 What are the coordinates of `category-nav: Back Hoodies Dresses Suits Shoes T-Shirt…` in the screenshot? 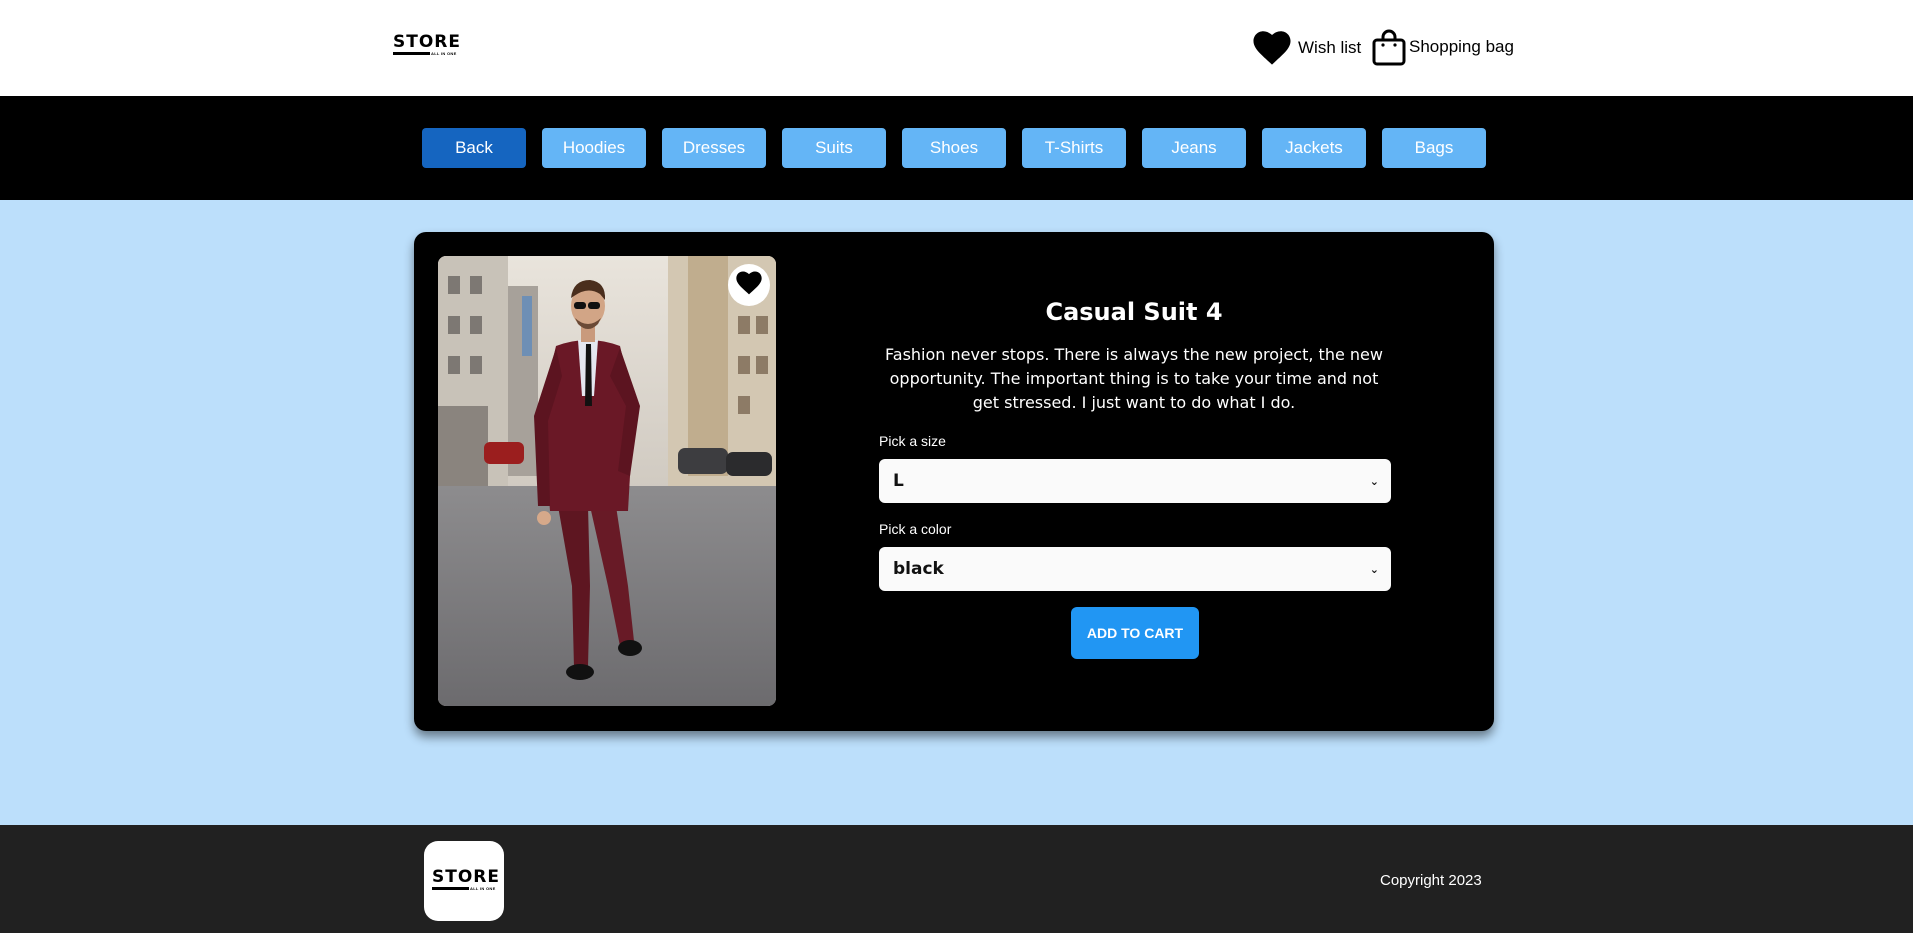 It's located at (956, 148).